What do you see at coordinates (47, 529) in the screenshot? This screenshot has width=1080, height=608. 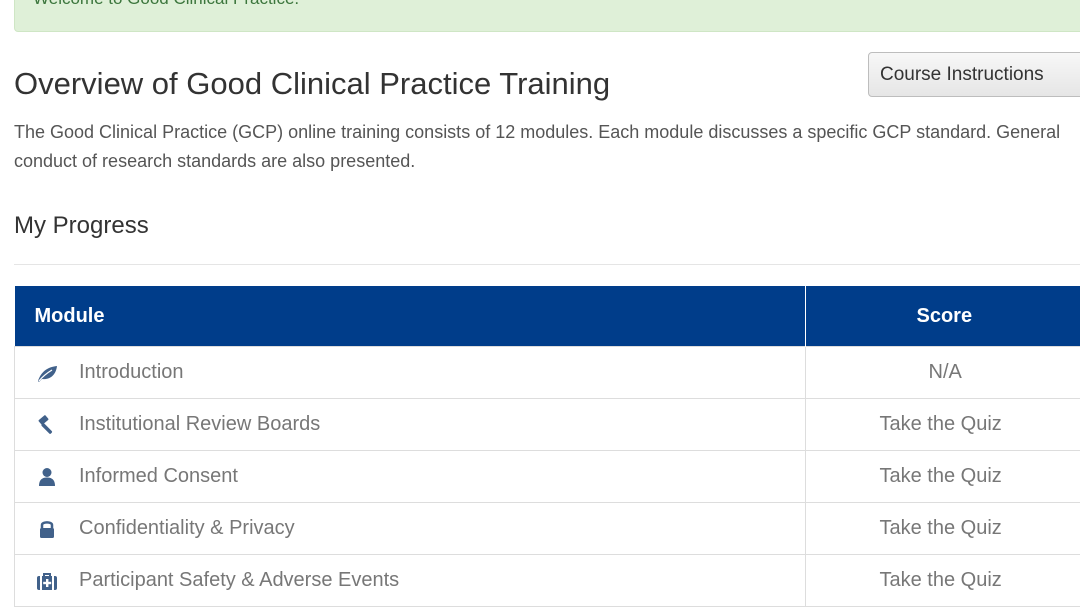 I see `lock-icon` at bounding box center [47, 529].